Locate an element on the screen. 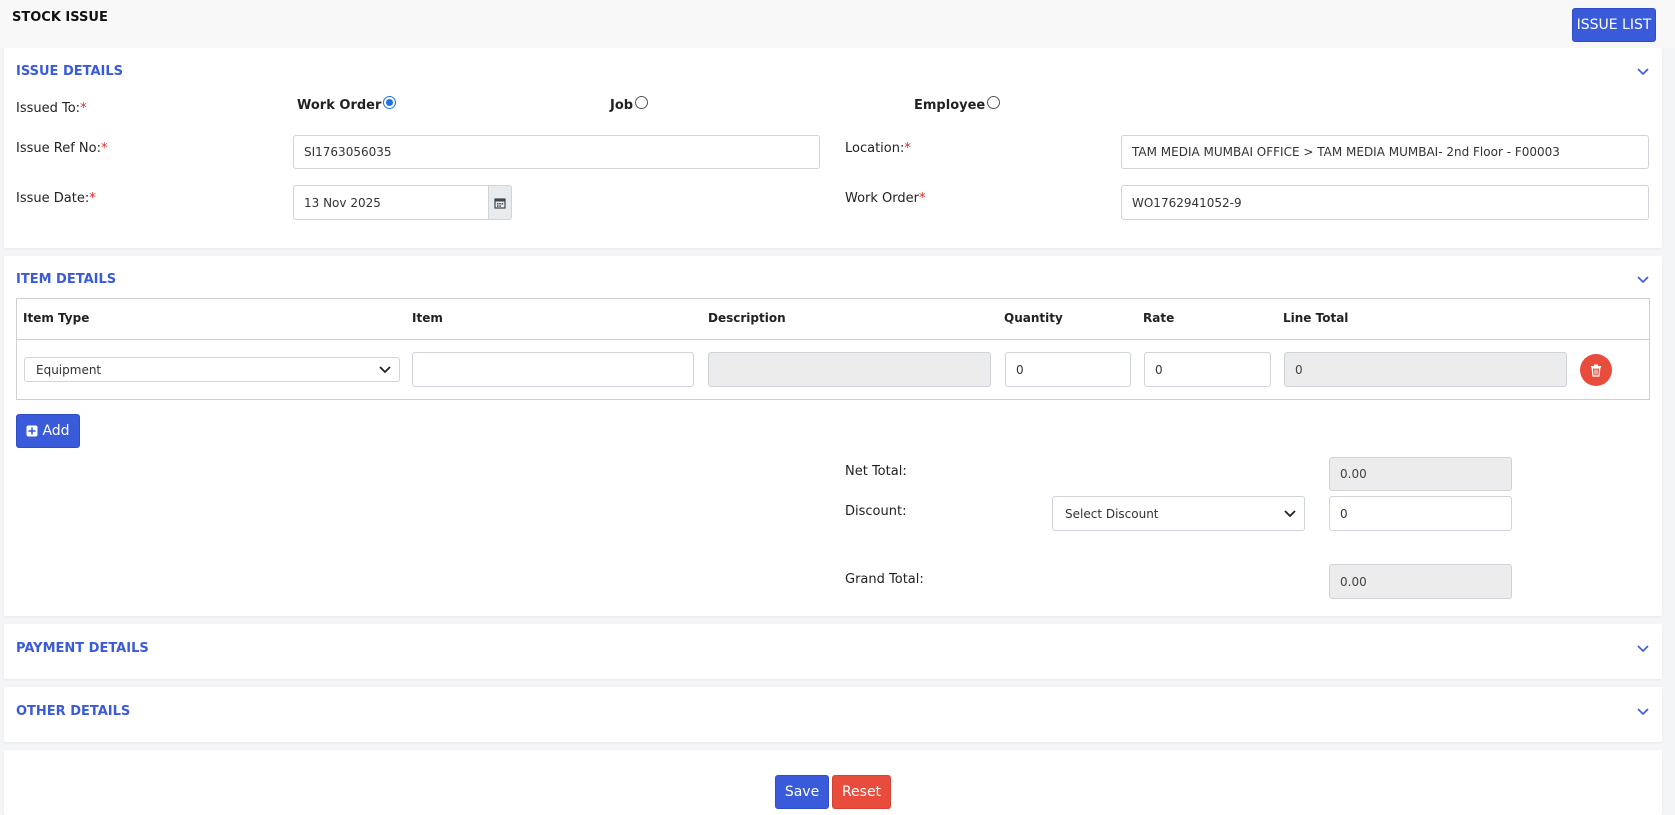 The image size is (1675, 815). radio-job: Job is located at coordinates (629, 104).